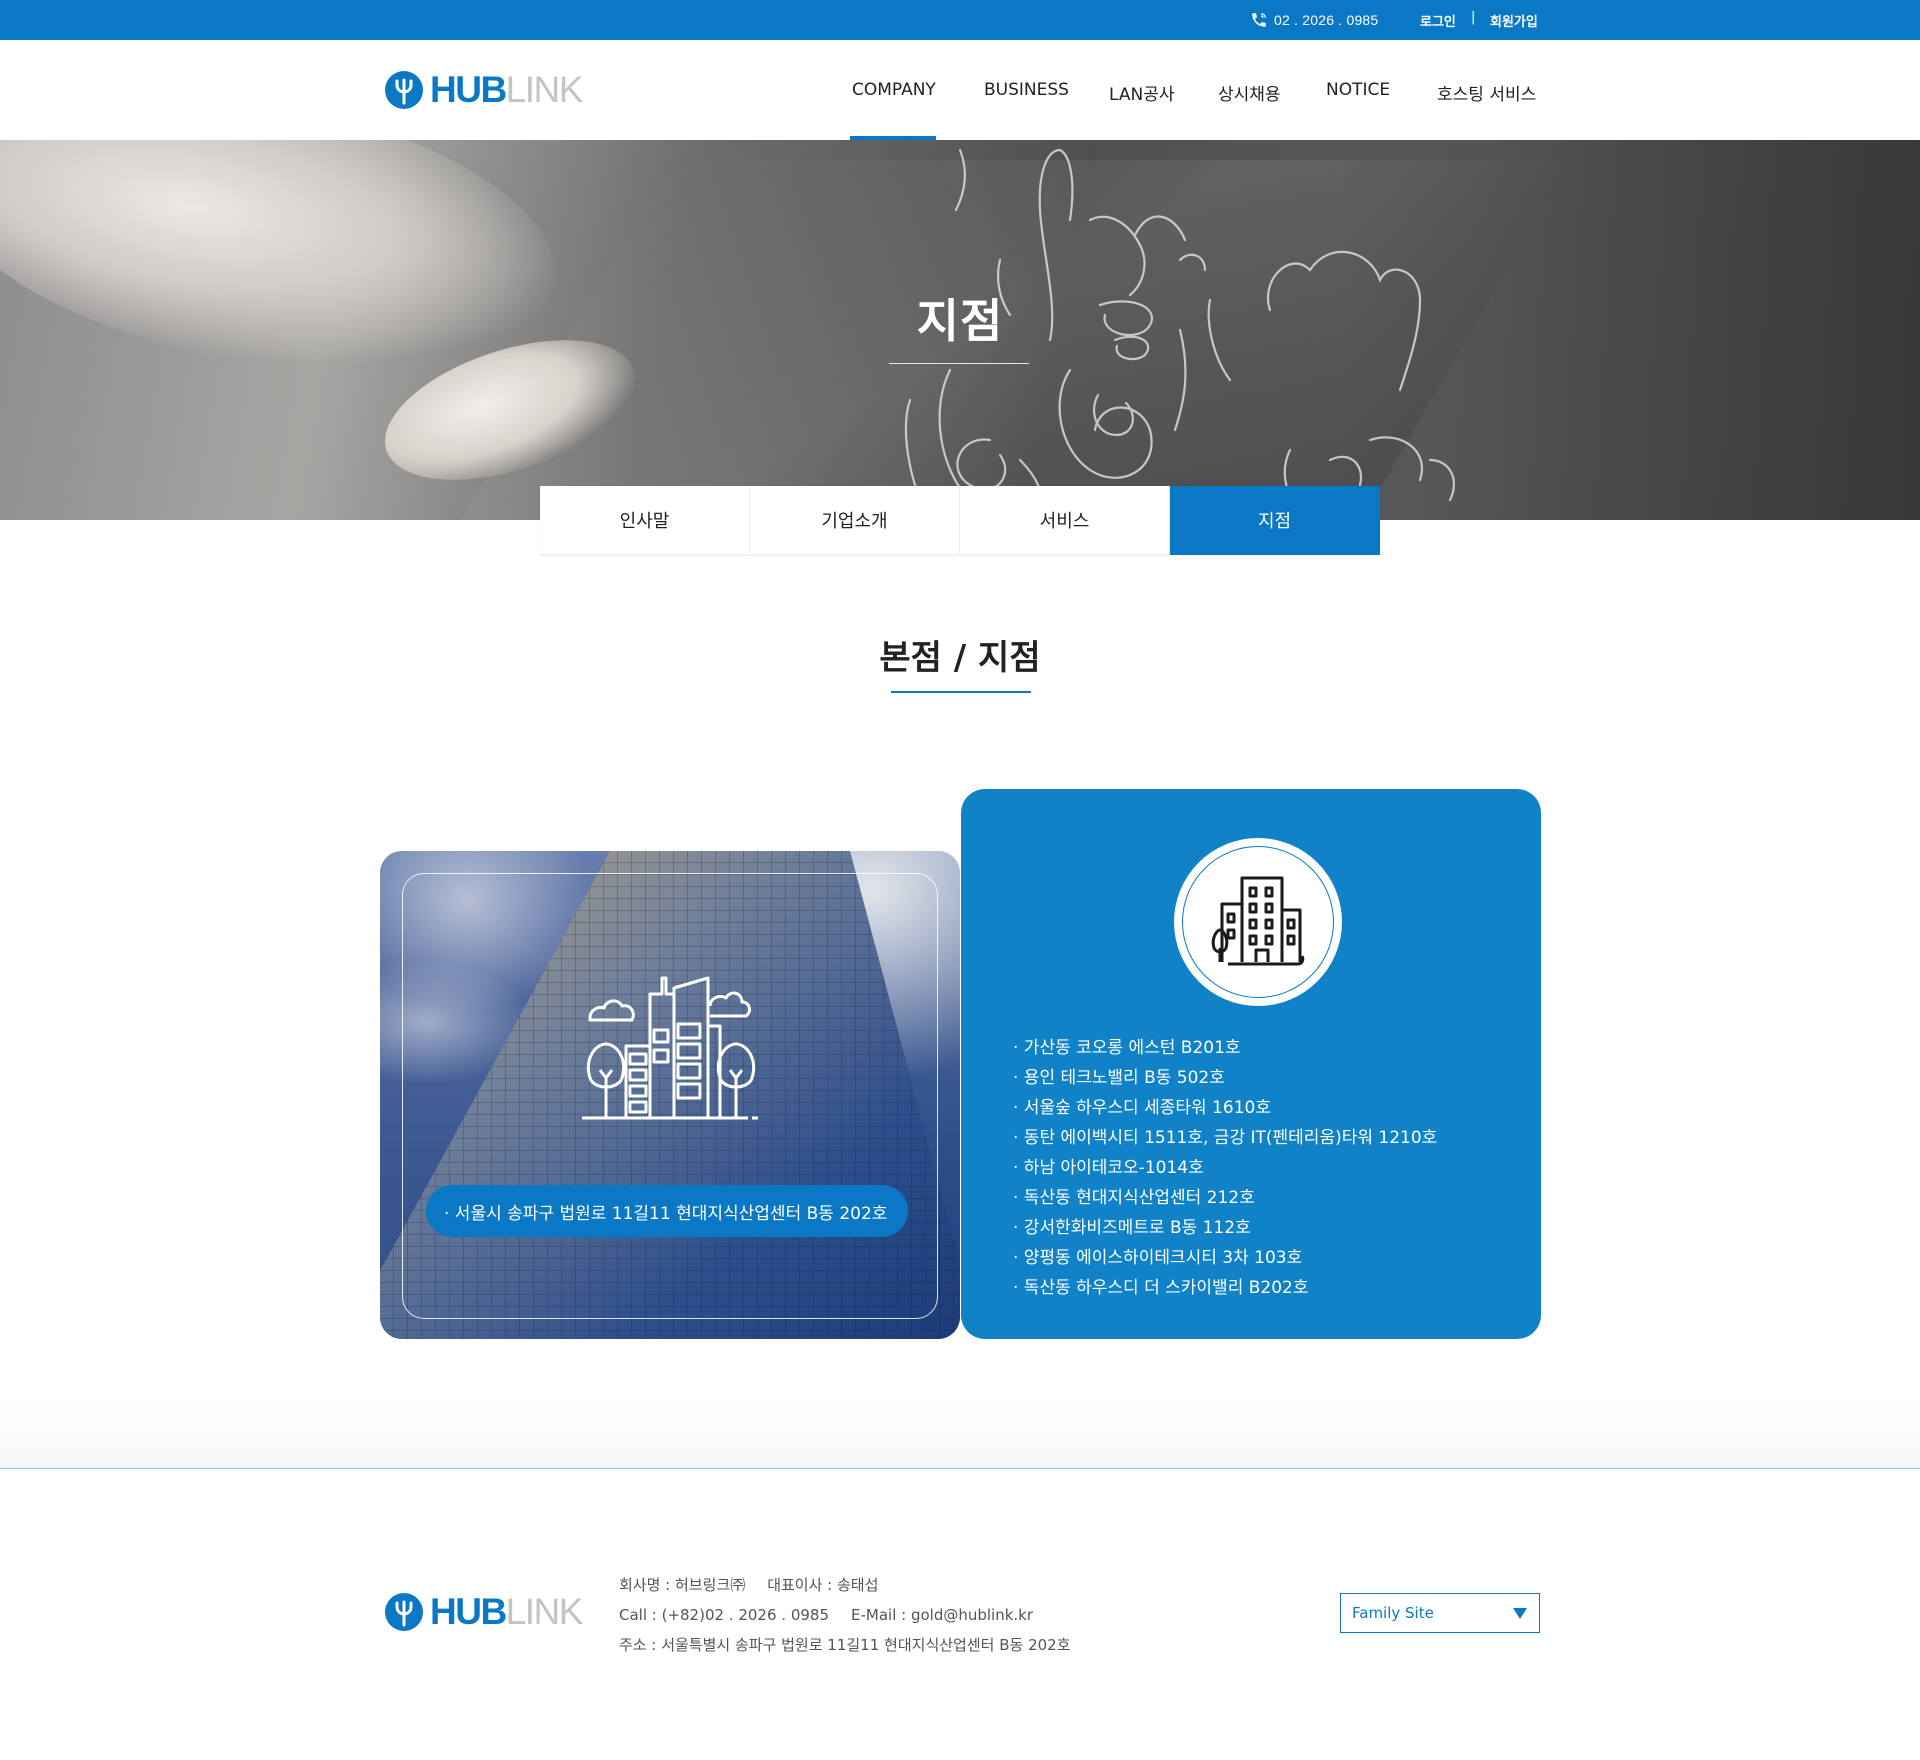  I want to click on city-building-icon, so click(670, 1048).